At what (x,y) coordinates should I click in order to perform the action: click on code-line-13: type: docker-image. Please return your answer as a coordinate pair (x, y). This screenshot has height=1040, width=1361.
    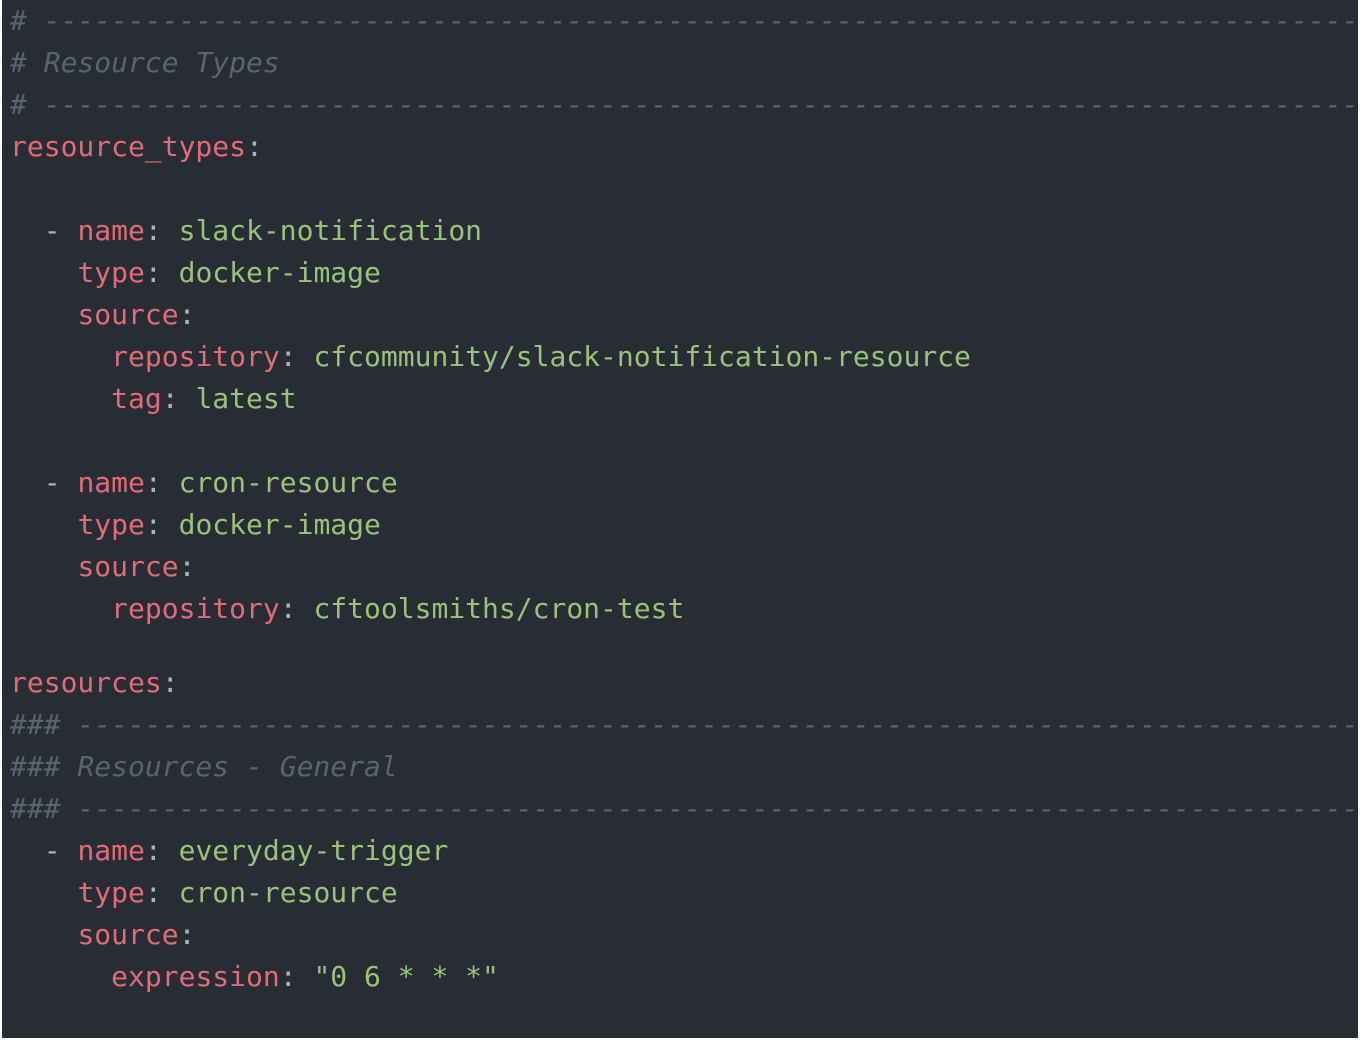
    Looking at the image, I should click on (229, 524).